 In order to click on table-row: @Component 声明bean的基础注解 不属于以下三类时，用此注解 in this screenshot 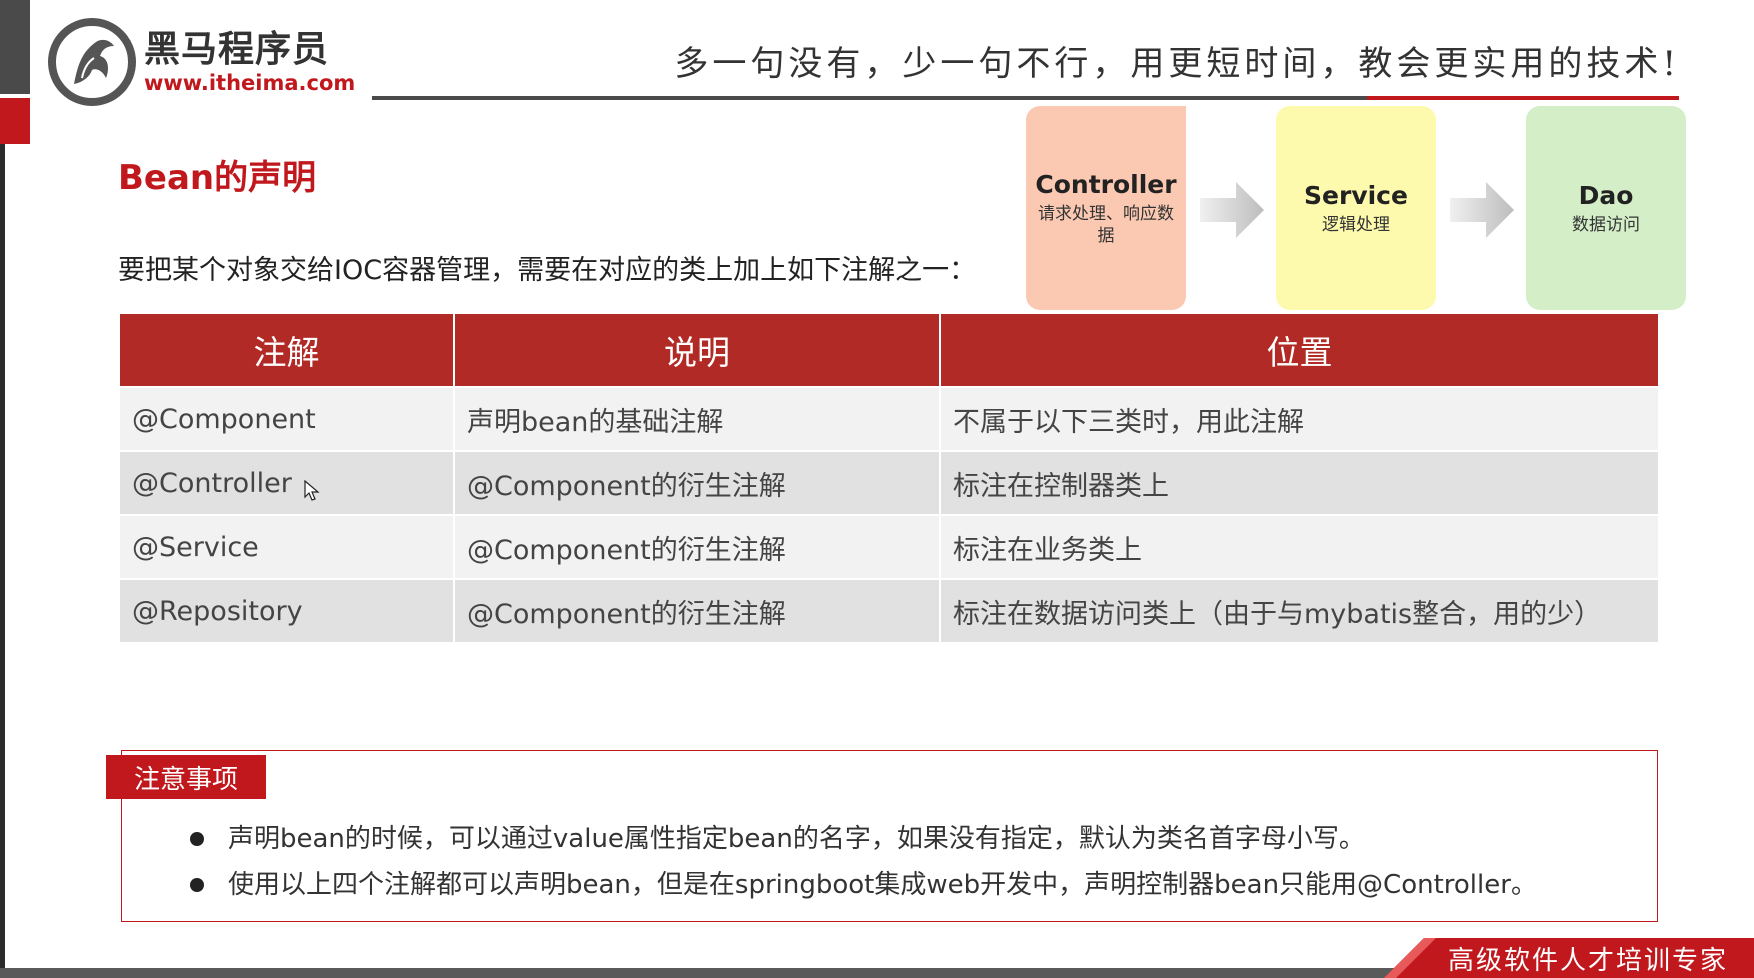, I will do `click(889, 418)`.